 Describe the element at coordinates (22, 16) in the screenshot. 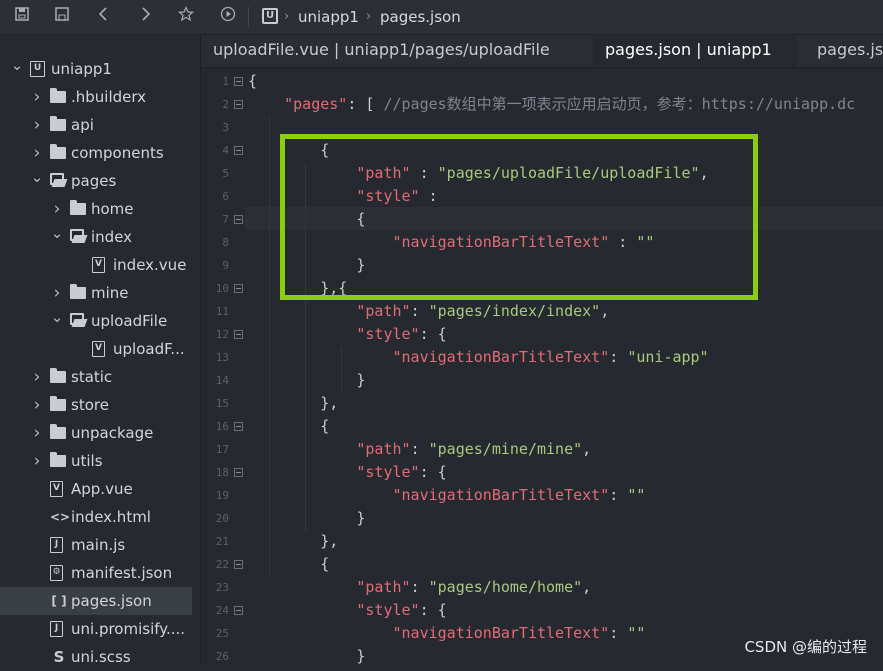

I see `save-all-icon` at that location.